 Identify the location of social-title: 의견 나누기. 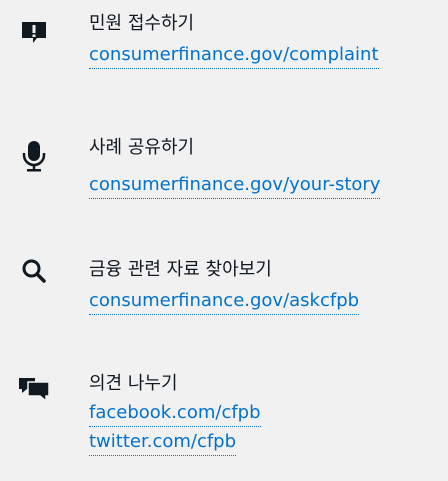
(133, 383).